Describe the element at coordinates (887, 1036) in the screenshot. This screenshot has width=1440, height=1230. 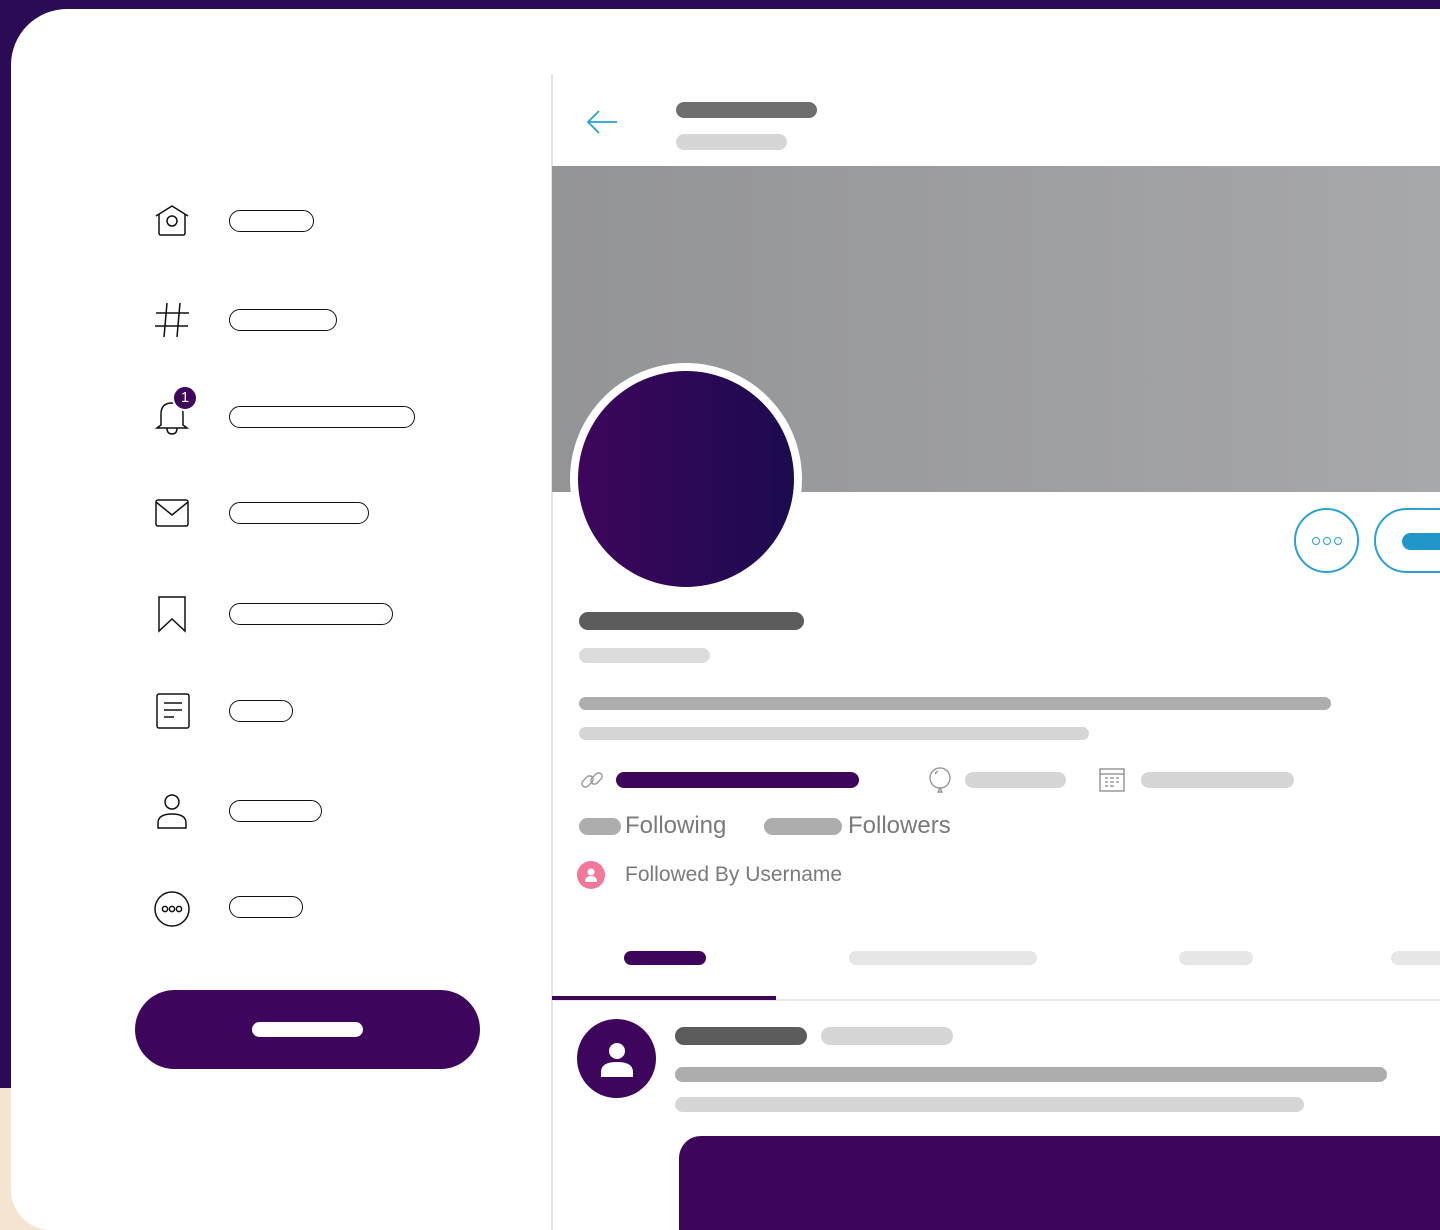
I see `post-handle-placeholder` at that location.